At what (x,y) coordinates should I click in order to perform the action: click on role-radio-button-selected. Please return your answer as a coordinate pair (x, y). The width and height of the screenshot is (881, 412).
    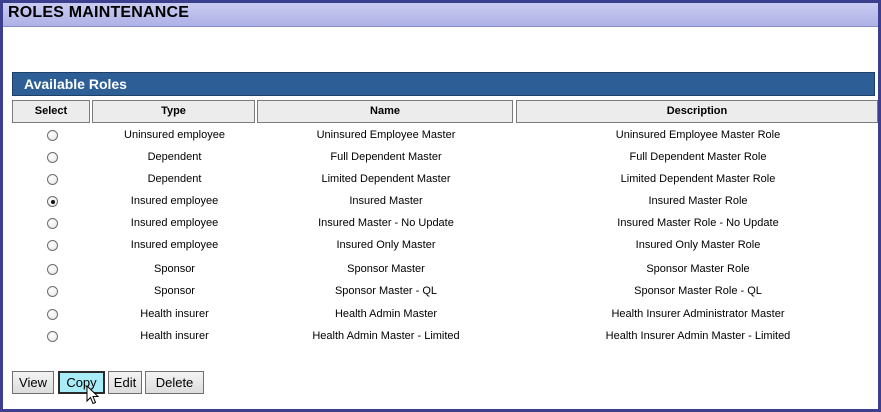
    Looking at the image, I should click on (52, 201).